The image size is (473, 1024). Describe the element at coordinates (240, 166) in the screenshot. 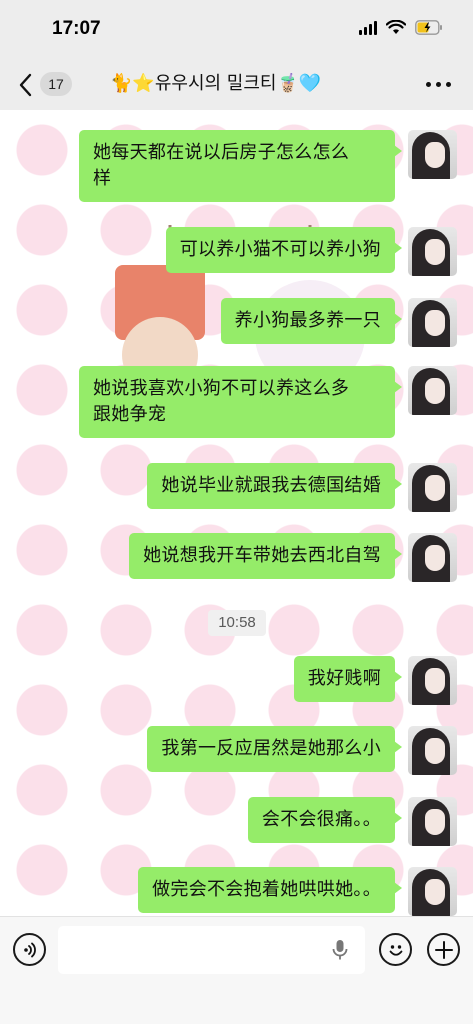

I see `message-bubble: 她每天都在说以后房子怎么怎么样` at that location.